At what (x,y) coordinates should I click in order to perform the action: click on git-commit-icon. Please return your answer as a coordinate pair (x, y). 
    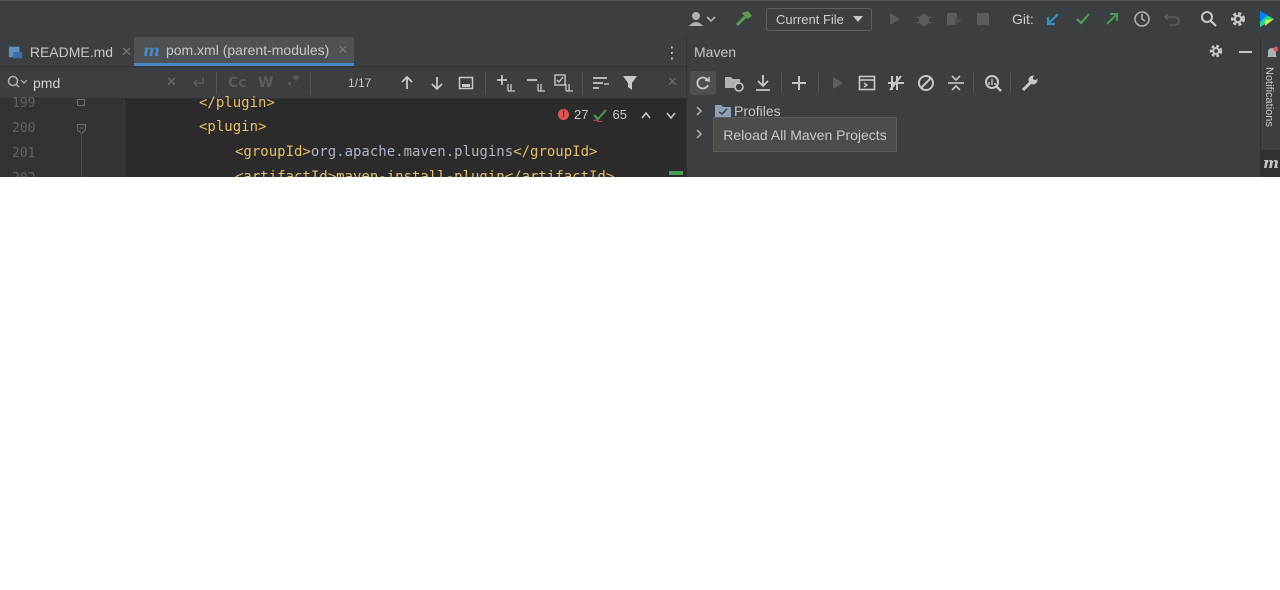
    Looking at the image, I should click on (1083, 19).